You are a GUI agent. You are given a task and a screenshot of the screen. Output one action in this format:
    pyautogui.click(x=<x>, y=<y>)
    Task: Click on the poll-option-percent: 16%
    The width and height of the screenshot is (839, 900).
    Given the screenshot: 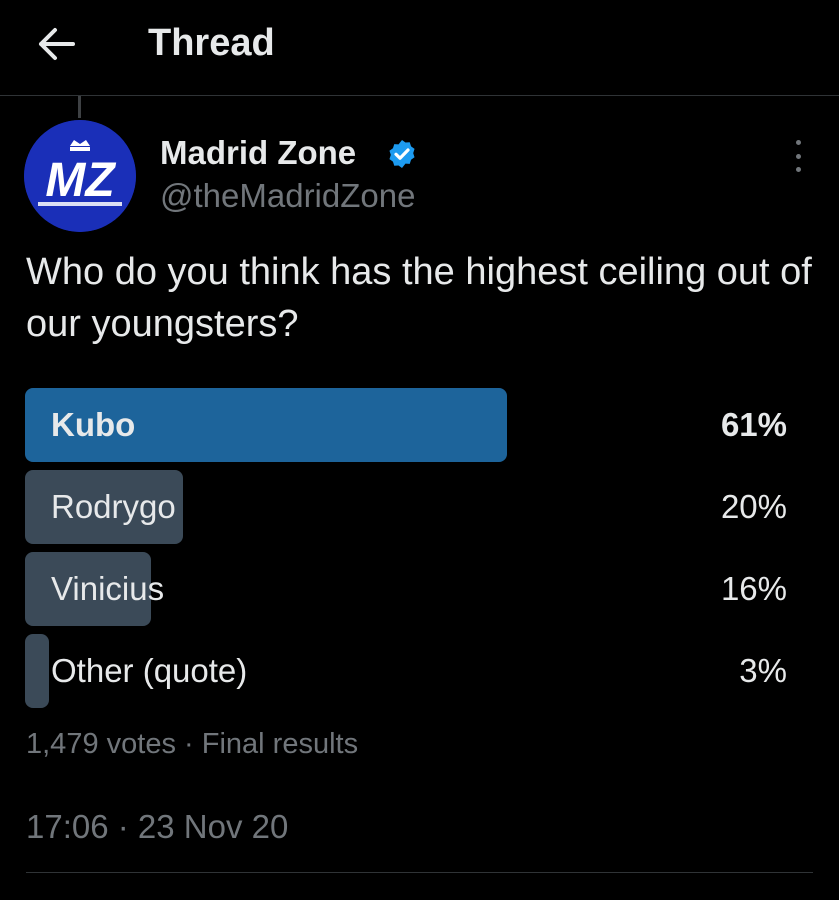 What is the action you would take?
    pyautogui.click(x=753, y=588)
    